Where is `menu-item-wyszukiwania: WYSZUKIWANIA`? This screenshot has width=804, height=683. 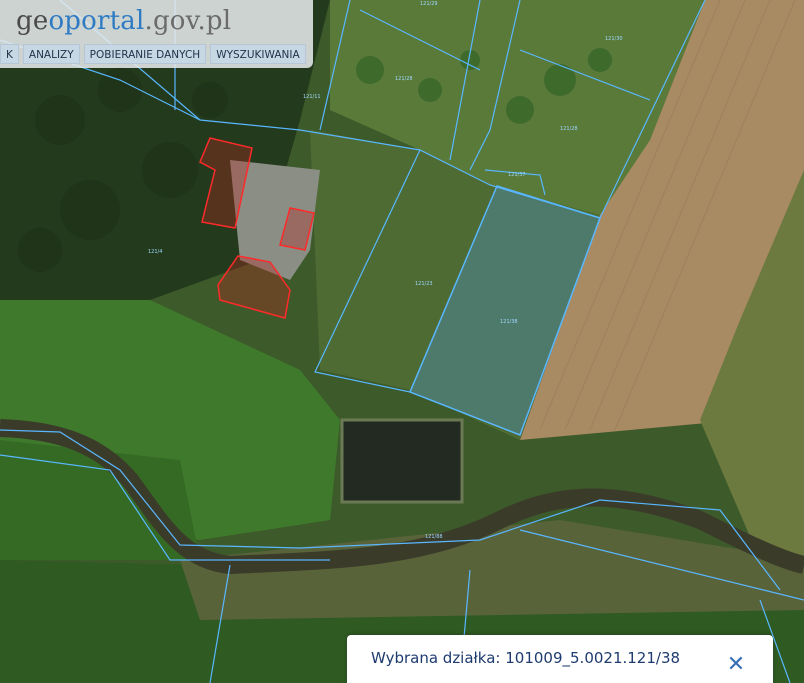
menu-item-wyszukiwania: WYSZUKIWANIA is located at coordinates (258, 54).